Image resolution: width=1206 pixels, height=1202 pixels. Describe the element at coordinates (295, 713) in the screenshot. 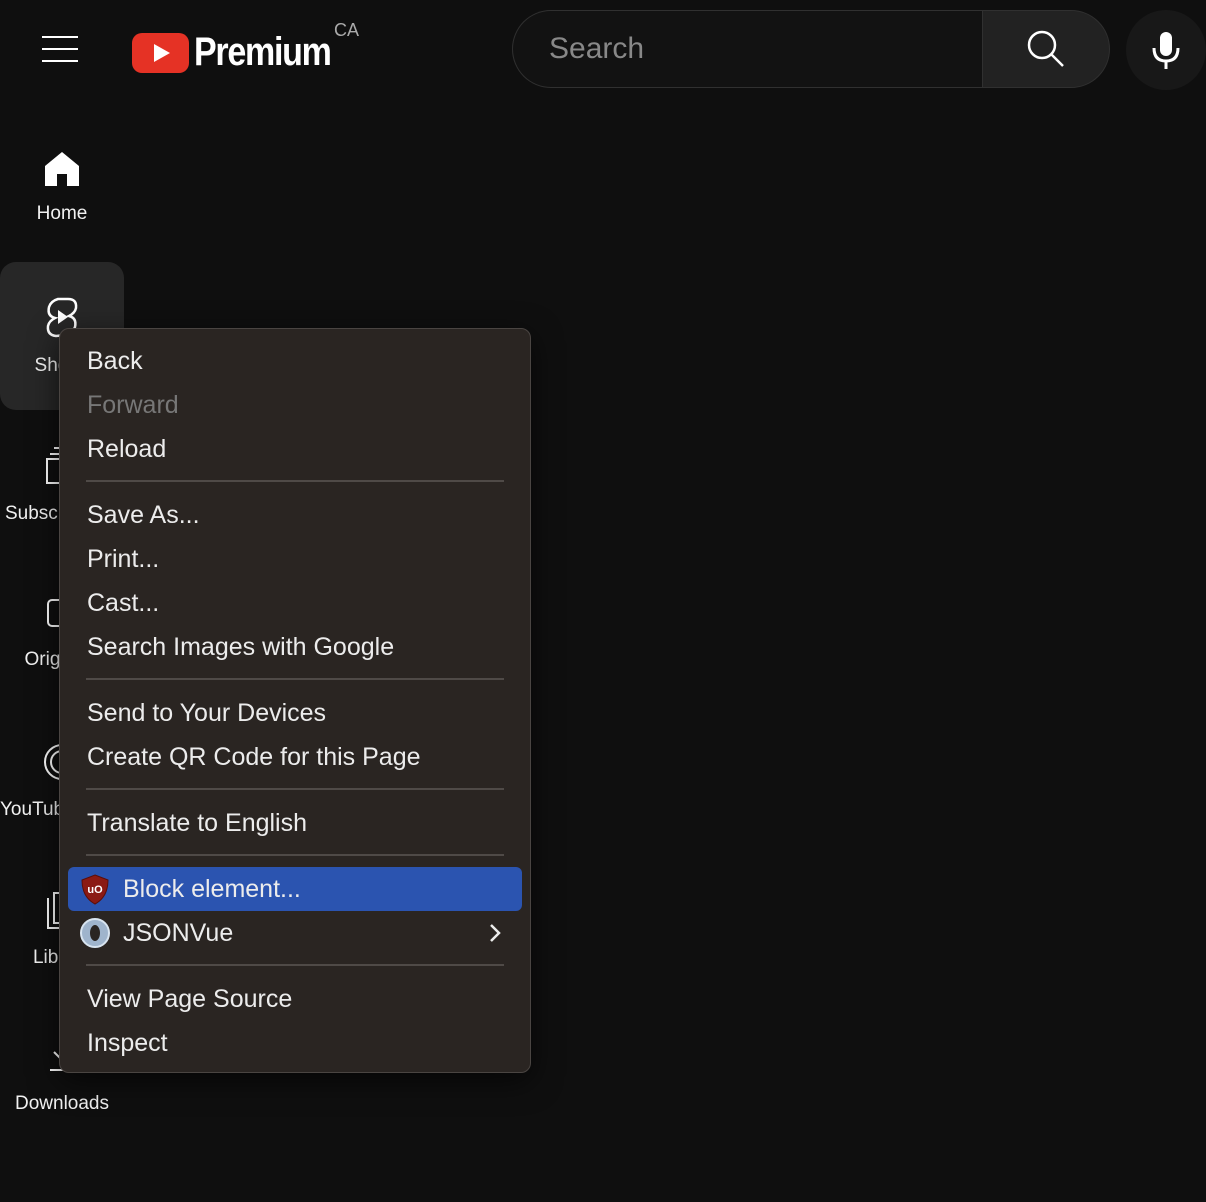

I see `menu-item-send-to-devices: Send to Your Devices` at that location.